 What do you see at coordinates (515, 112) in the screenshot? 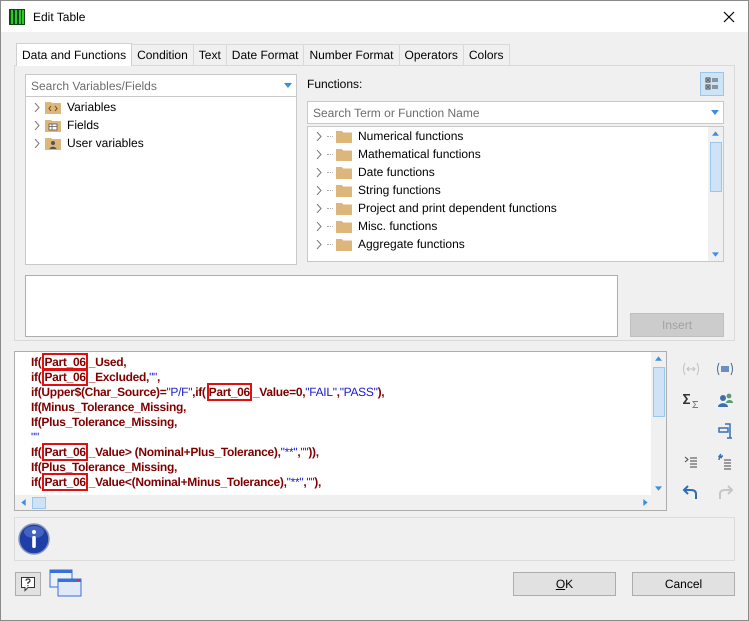
I see `search-field: Search Term or Function Name` at bounding box center [515, 112].